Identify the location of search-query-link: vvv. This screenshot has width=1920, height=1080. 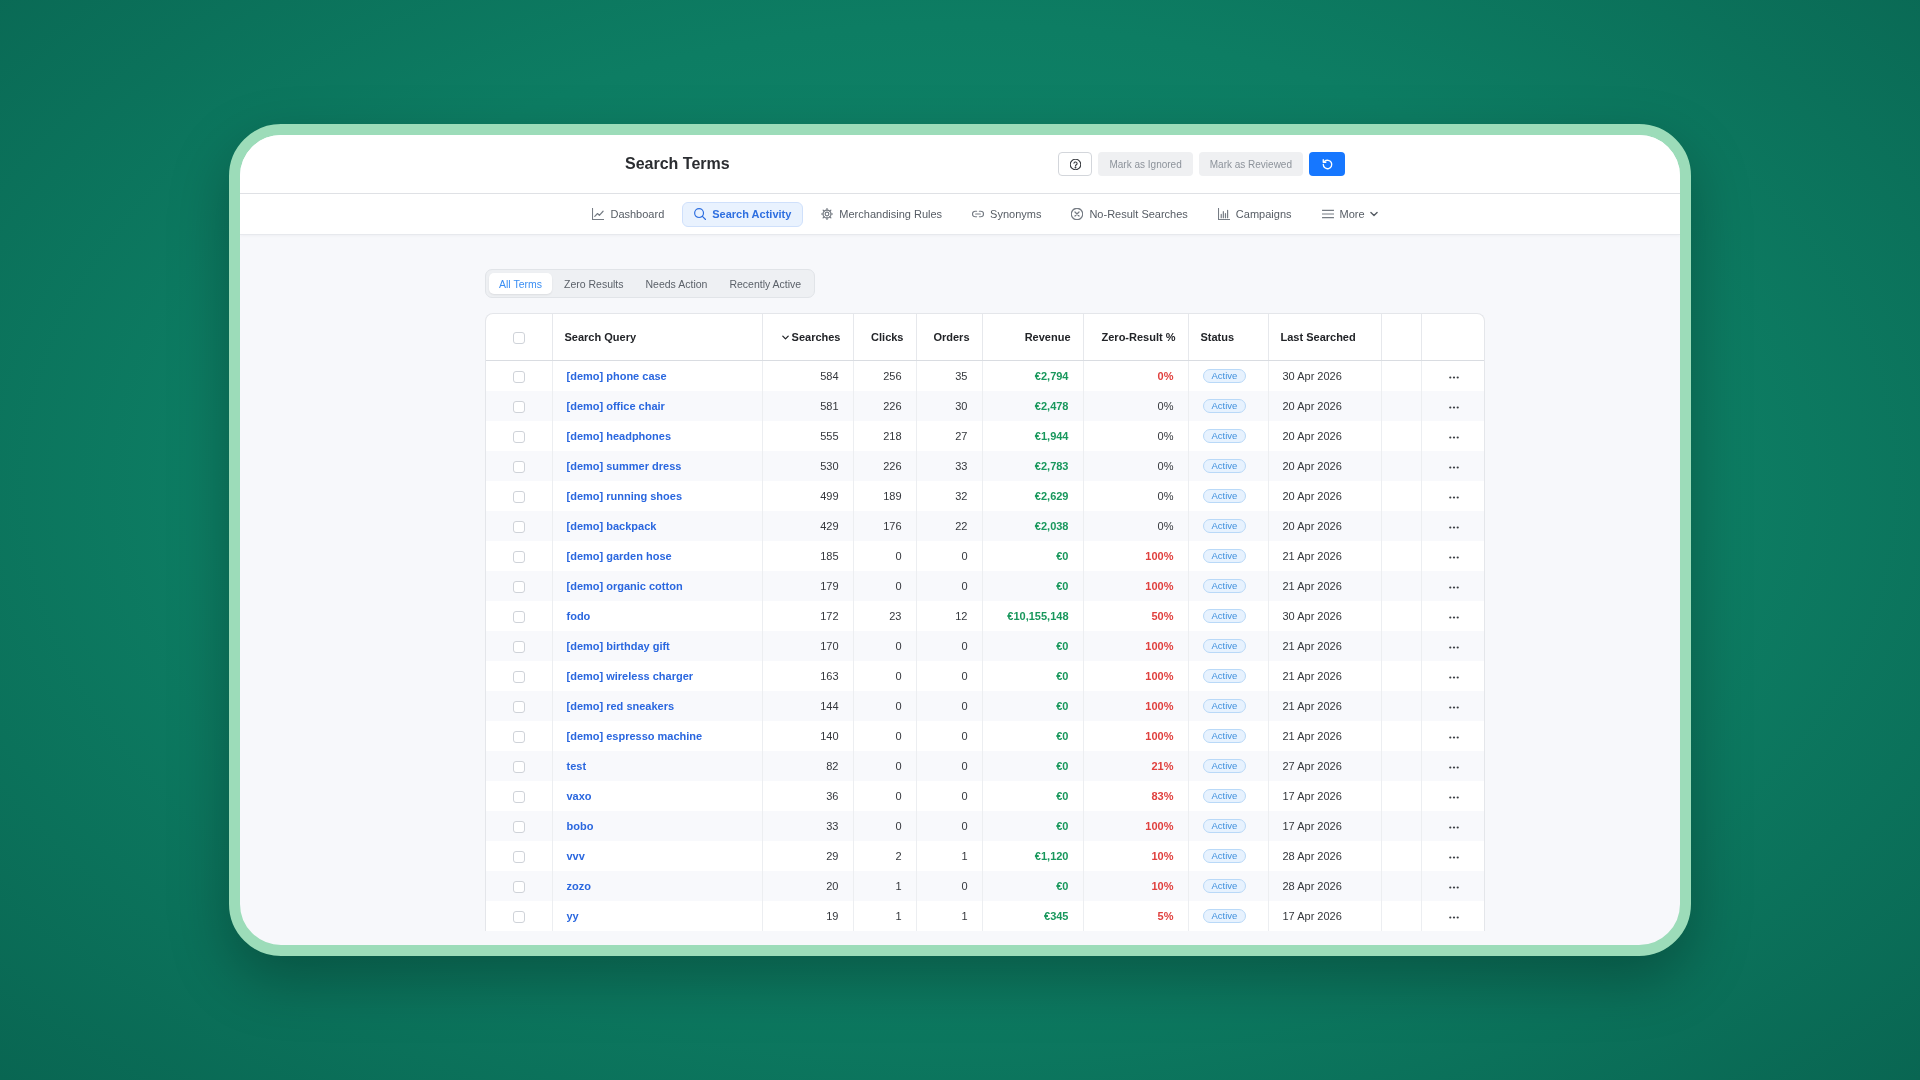
(575, 856).